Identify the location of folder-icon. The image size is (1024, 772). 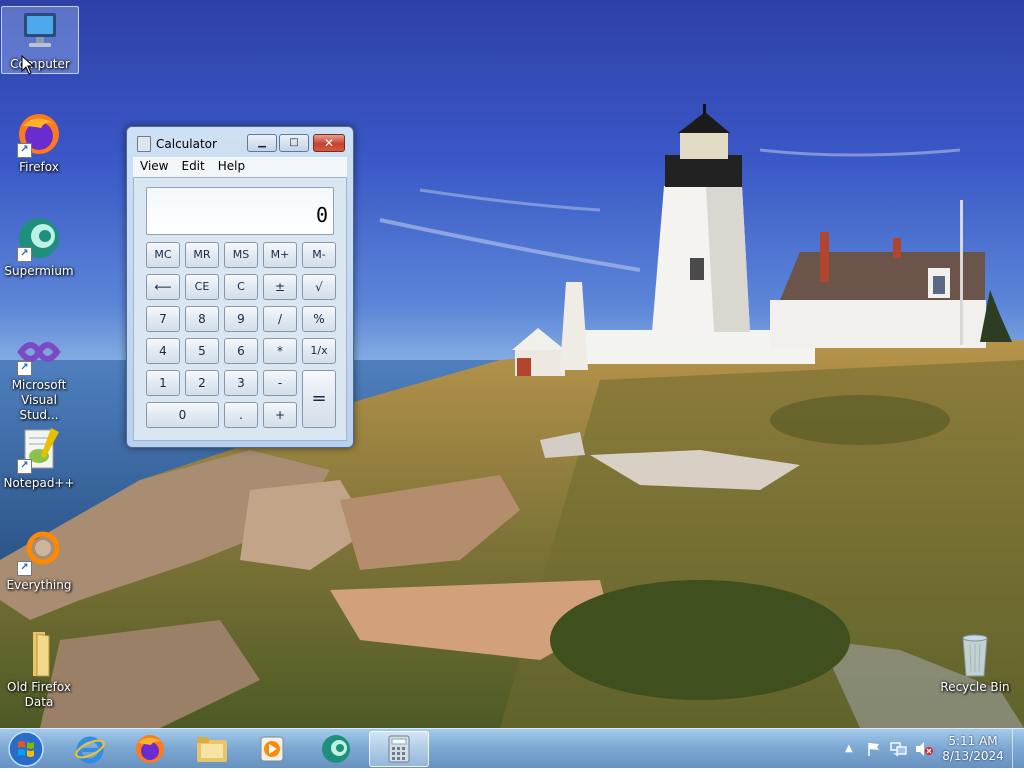
(39, 654).